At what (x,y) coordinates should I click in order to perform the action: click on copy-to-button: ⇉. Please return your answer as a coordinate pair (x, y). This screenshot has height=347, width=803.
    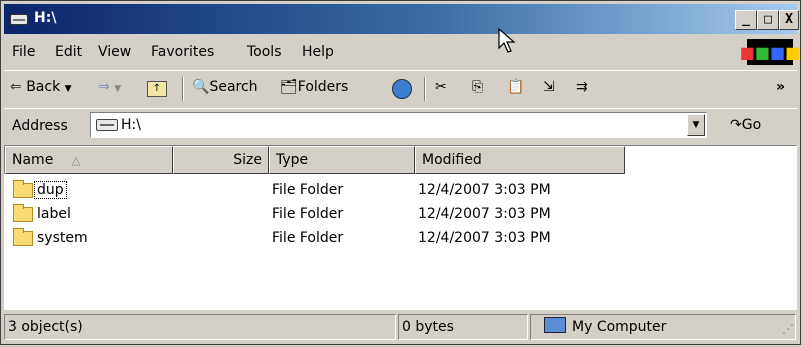
    Looking at the image, I should click on (582, 87).